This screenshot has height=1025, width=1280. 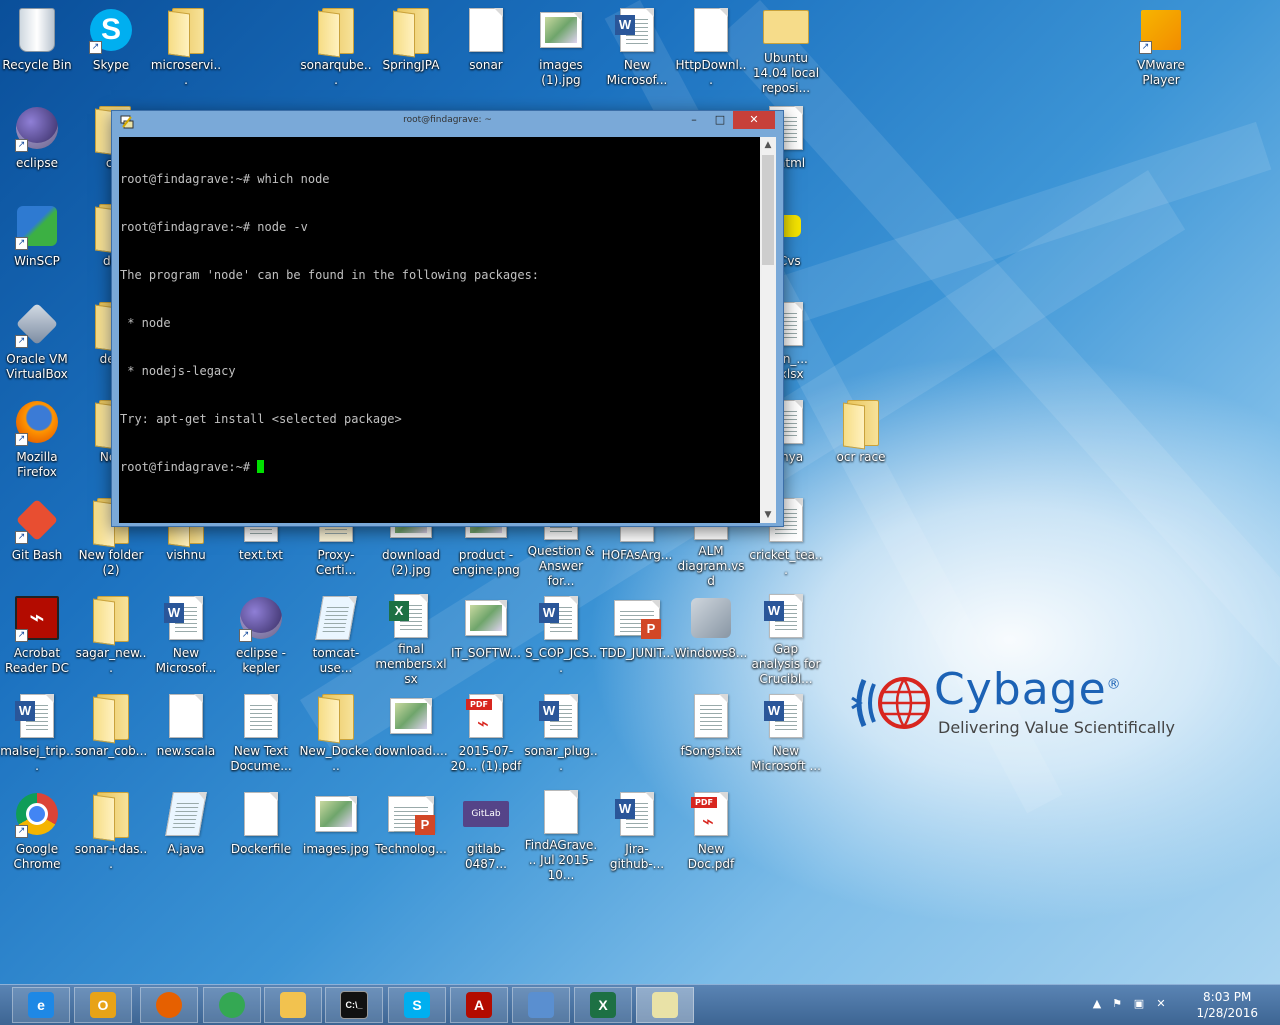 What do you see at coordinates (541, 1005) in the screenshot?
I see `taskbar-control-panel-button` at bounding box center [541, 1005].